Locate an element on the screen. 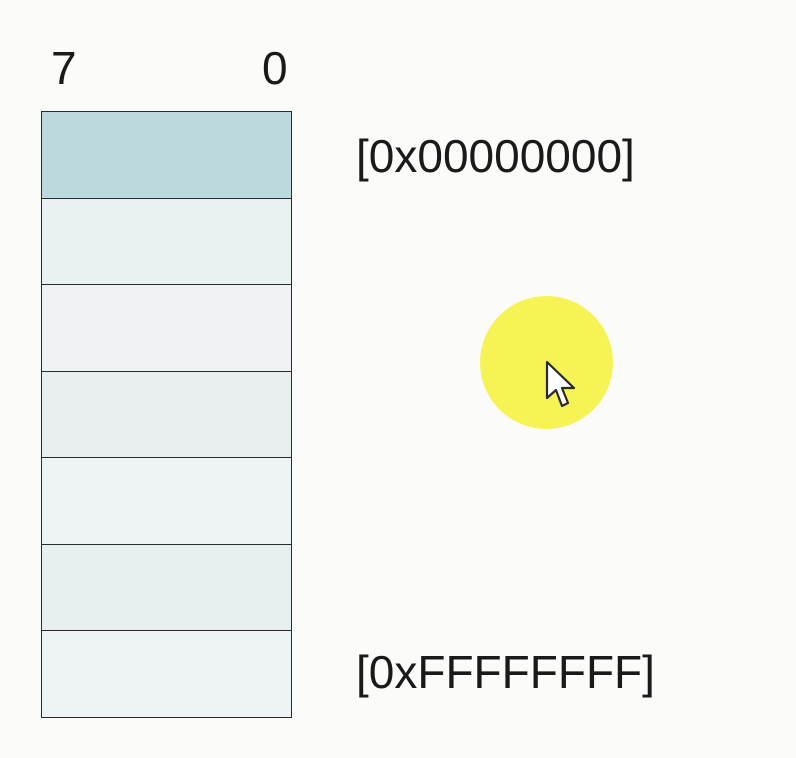 The height and width of the screenshot is (758, 796). bit-label-low: 0 is located at coordinates (275, 68).